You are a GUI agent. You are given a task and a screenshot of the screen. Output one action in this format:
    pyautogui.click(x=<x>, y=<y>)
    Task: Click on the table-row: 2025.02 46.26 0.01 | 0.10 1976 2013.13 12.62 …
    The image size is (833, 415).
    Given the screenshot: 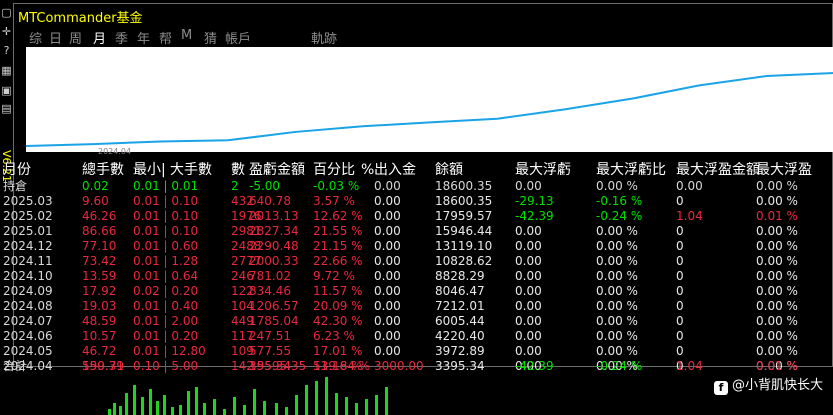 What is the action you would take?
    pyautogui.click(x=410, y=216)
    